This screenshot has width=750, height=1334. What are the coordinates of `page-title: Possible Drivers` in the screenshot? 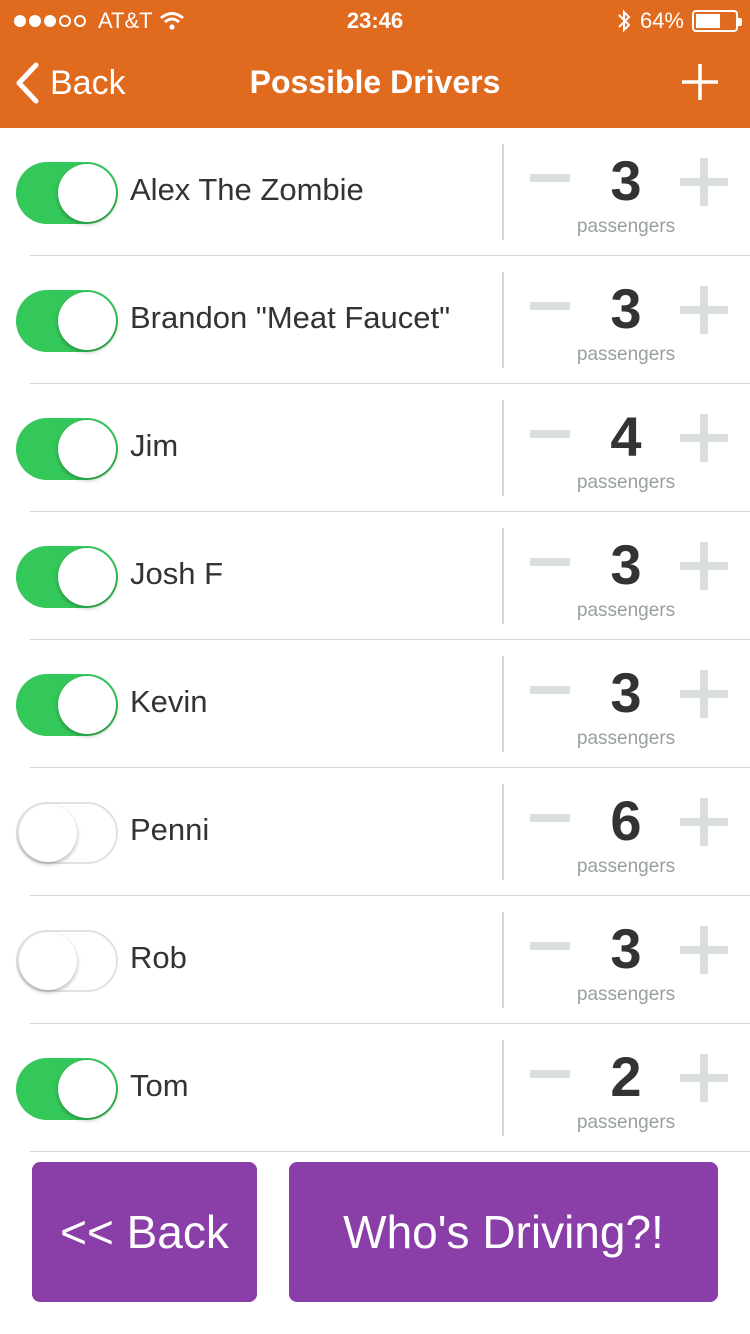 It's located at (375, 82).